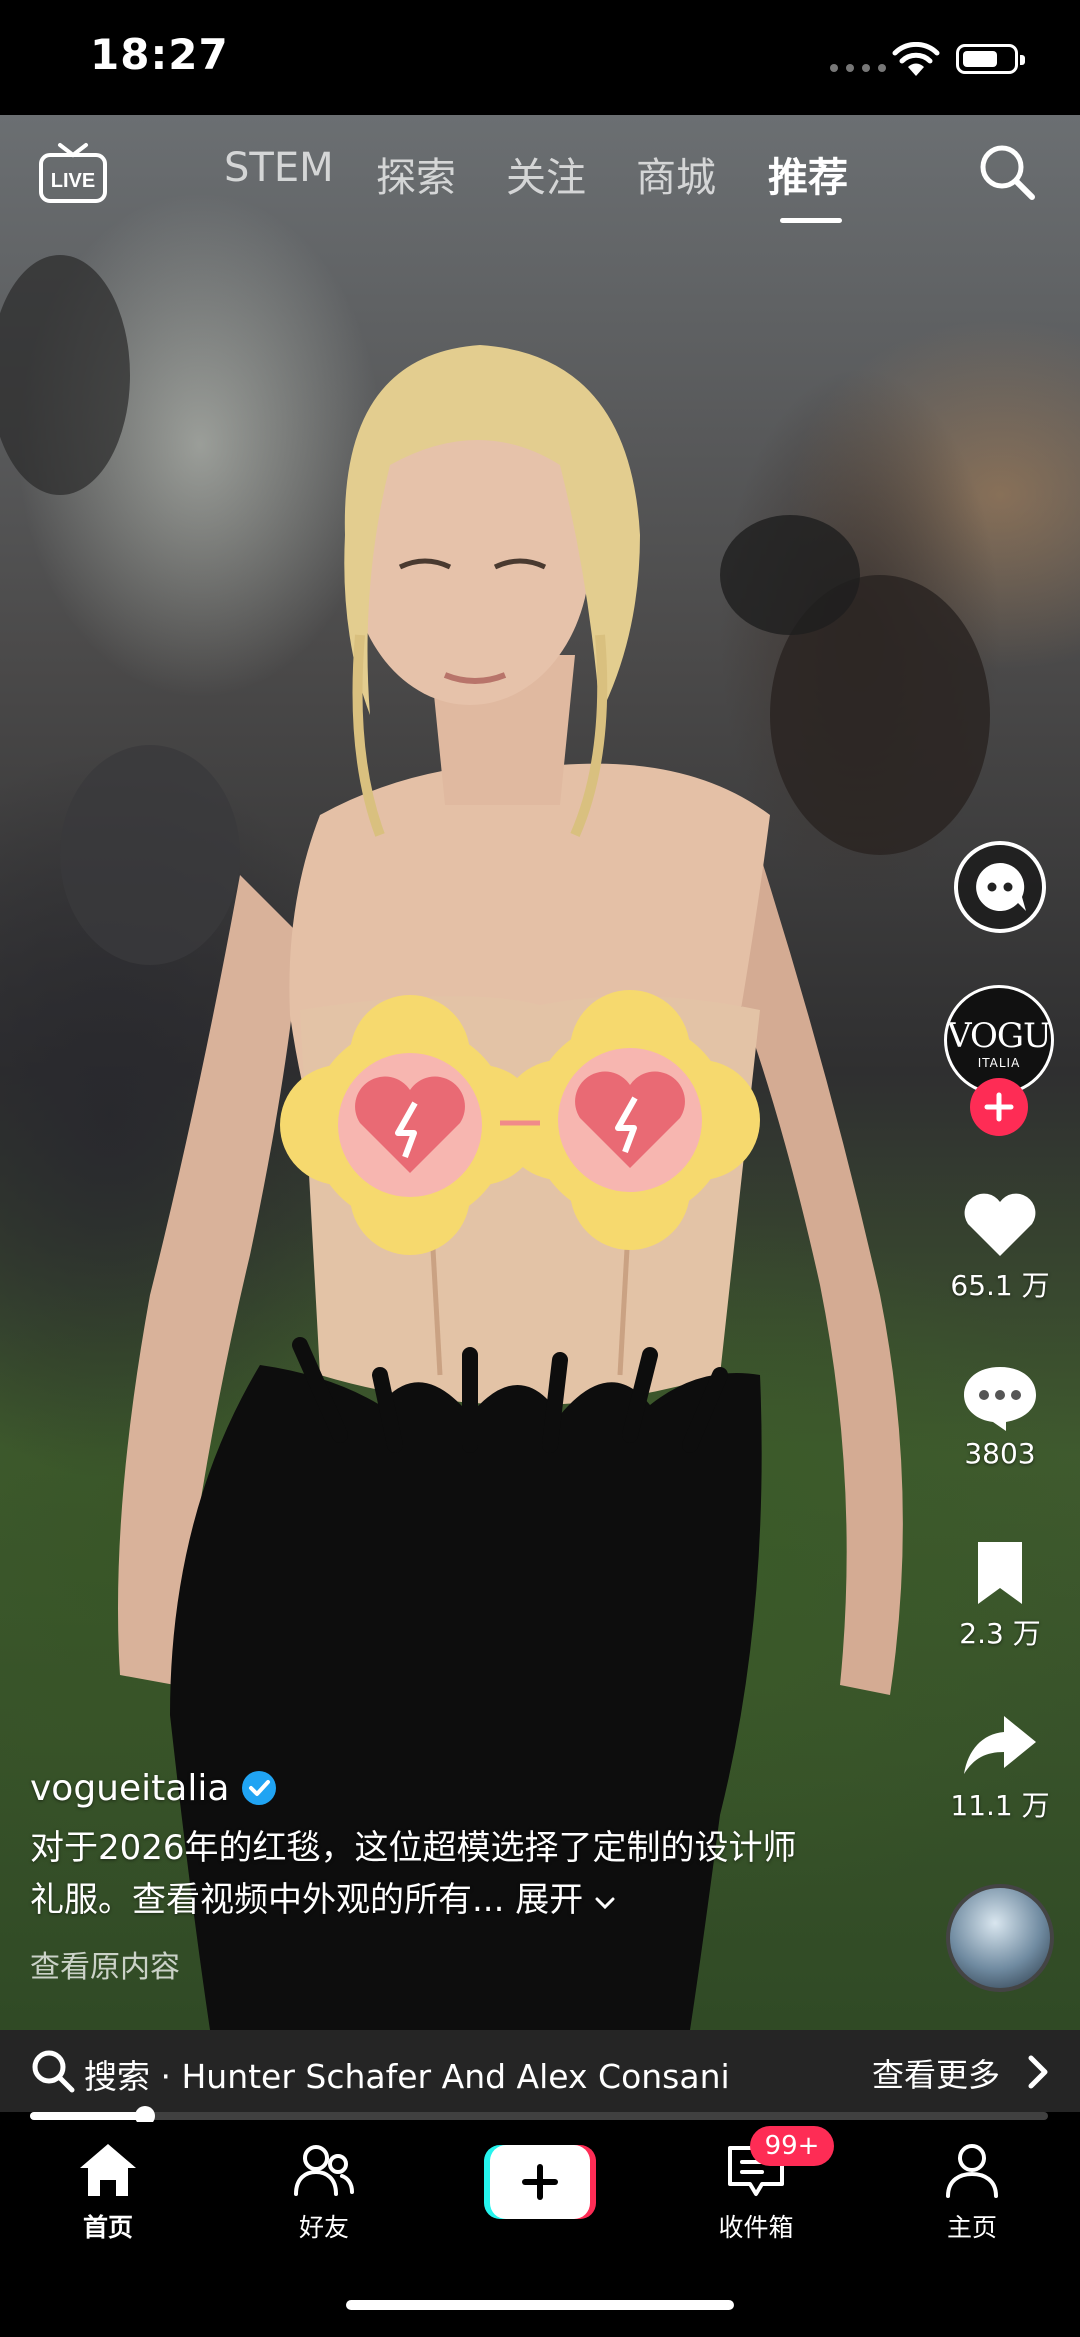  I want to click on expand-caption-button: 展开, so click(565, 1900).